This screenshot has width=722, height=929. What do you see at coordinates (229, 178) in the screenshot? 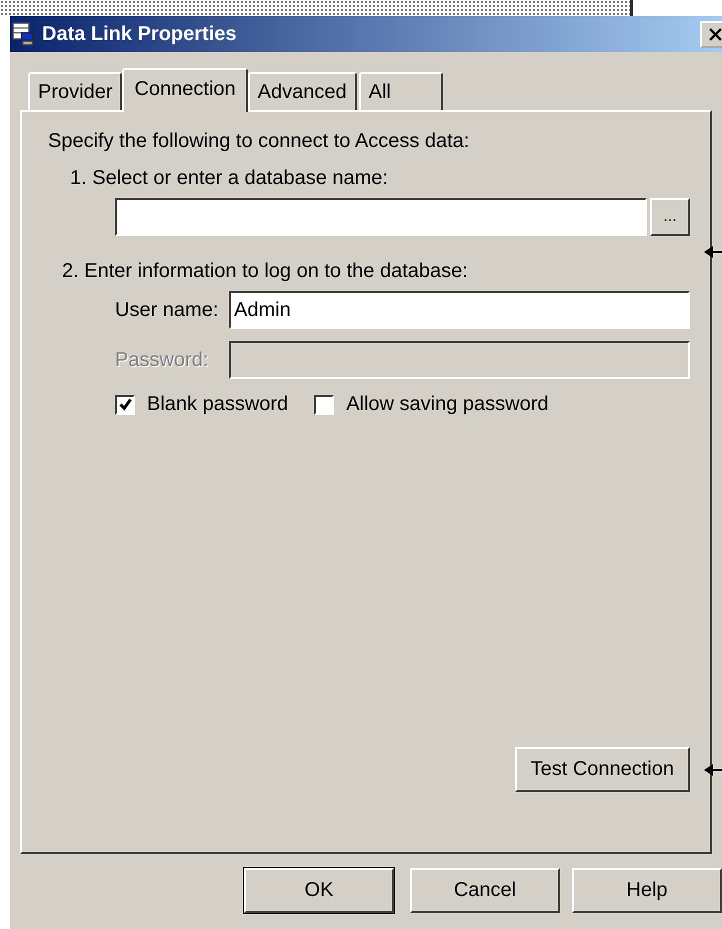
I see `step-label: 1. Select or enter a database name:` at bounding box center [229, 178].